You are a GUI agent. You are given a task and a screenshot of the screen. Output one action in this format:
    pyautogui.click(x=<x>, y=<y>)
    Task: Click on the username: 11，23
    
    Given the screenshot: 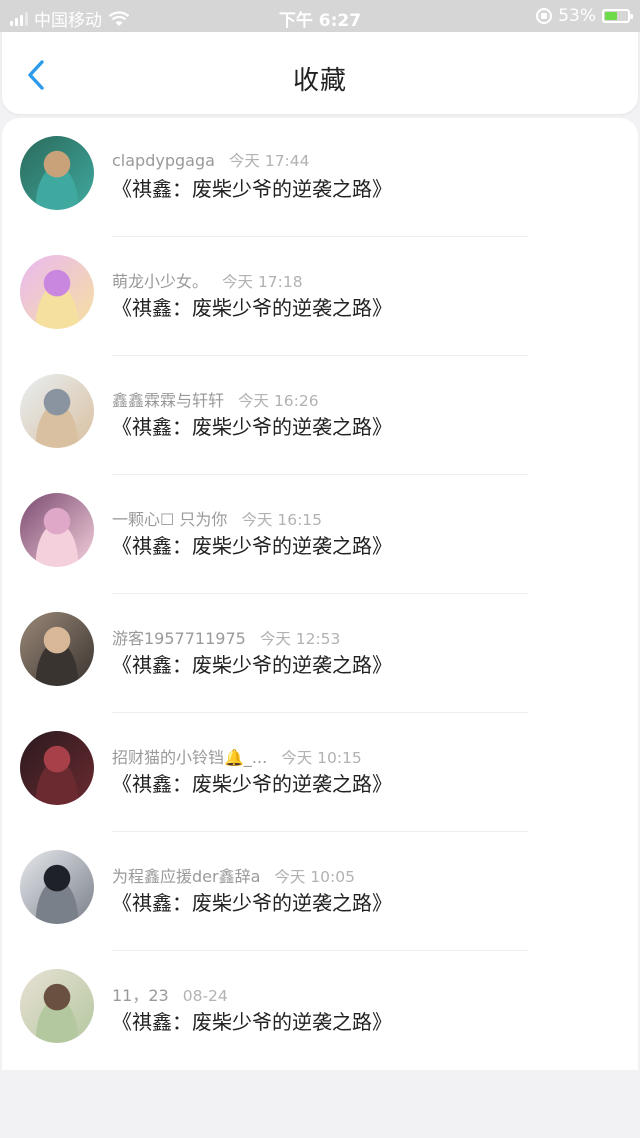 What is the action you would take?
    pyautogui.click(x=140, y=995)
    